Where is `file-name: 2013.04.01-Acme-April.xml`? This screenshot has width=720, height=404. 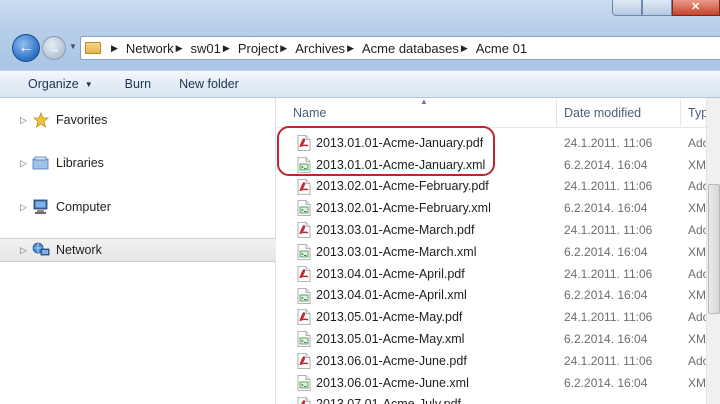
file-name: 2013.04.01-Acme-April.xml is located at coordinates (391, 295).